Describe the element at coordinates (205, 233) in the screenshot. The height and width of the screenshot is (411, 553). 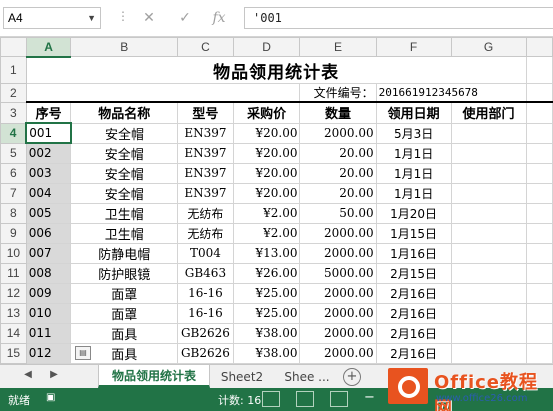
I see `model-cell: 无纺布` at that location.